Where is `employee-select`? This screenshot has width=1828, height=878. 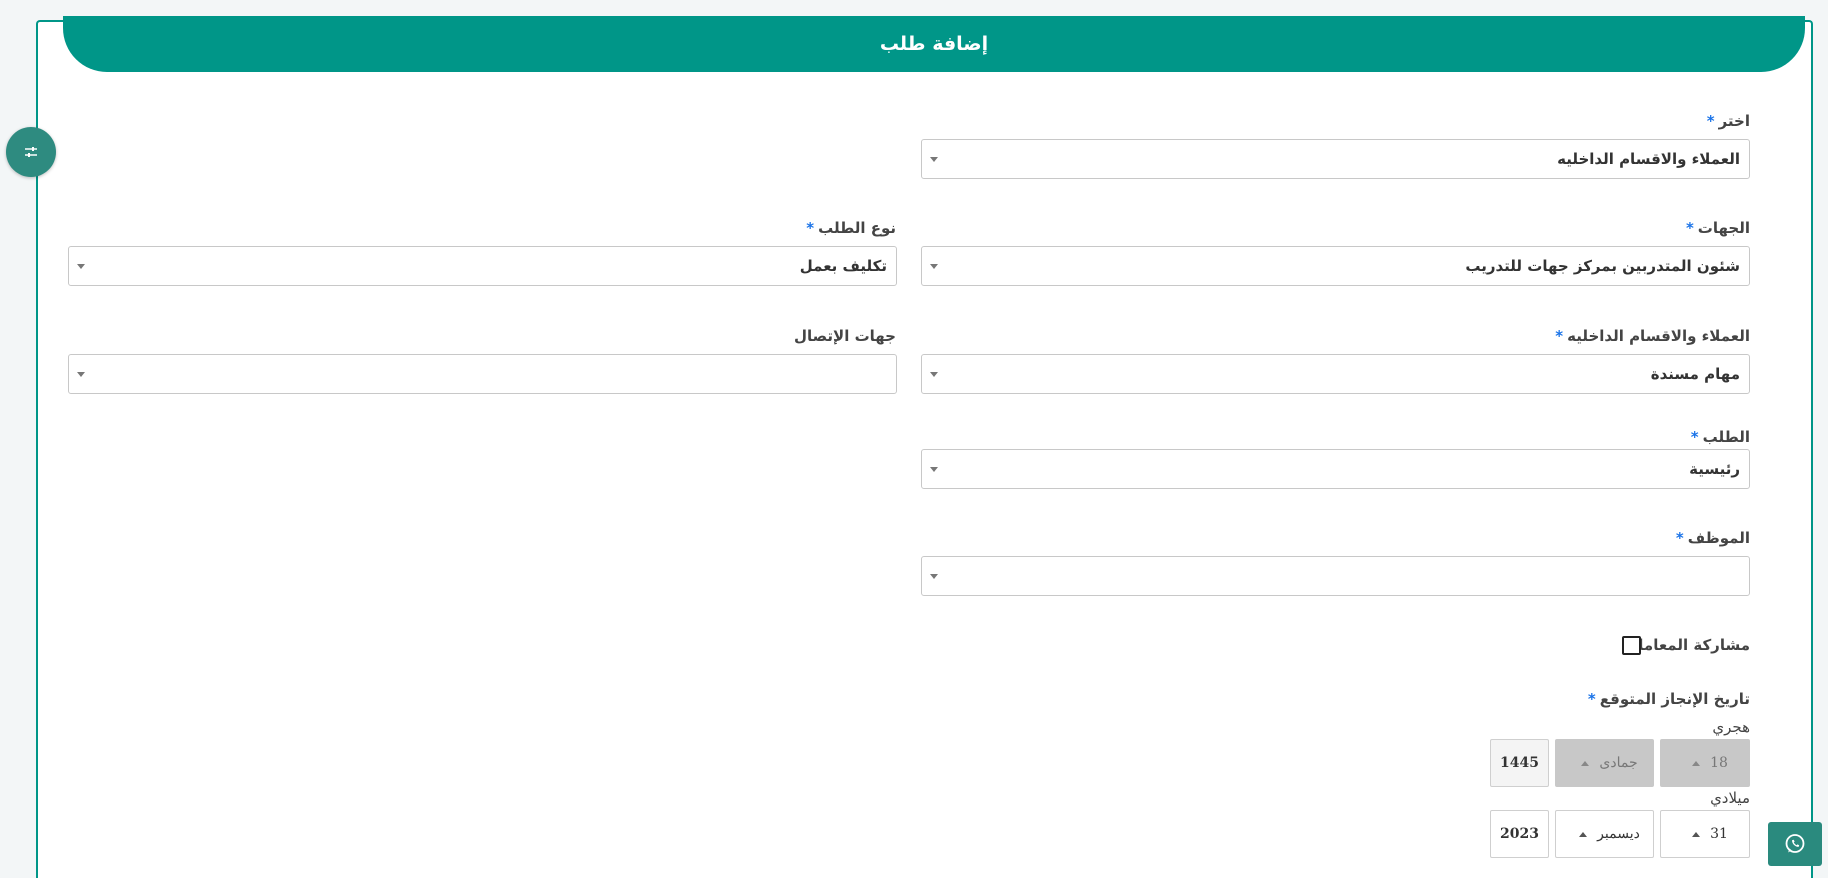 employee-select is located at coordinates (1335, 576).